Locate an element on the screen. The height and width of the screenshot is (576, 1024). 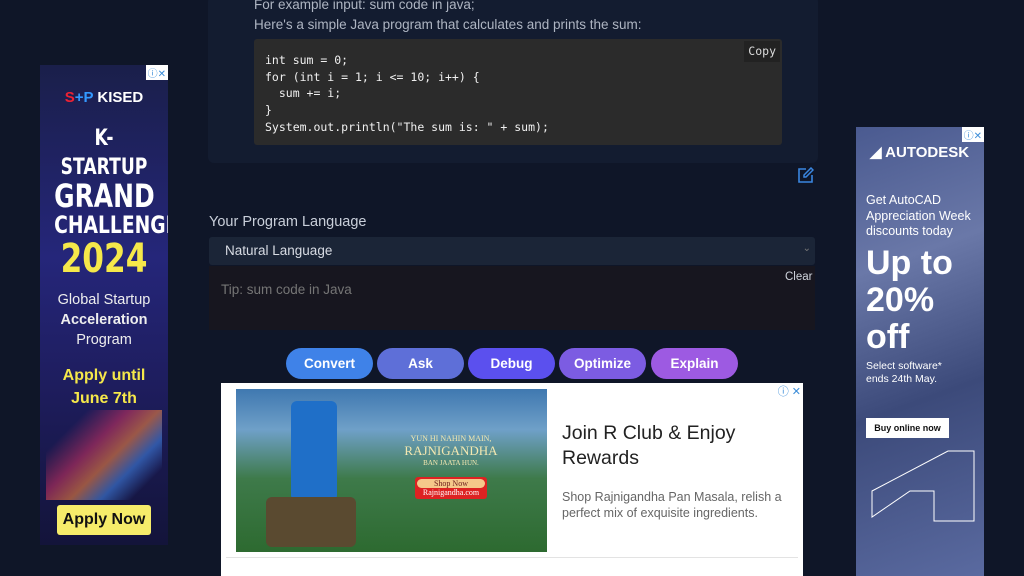
ask-button: Ask is located at coordinates (420, 363).